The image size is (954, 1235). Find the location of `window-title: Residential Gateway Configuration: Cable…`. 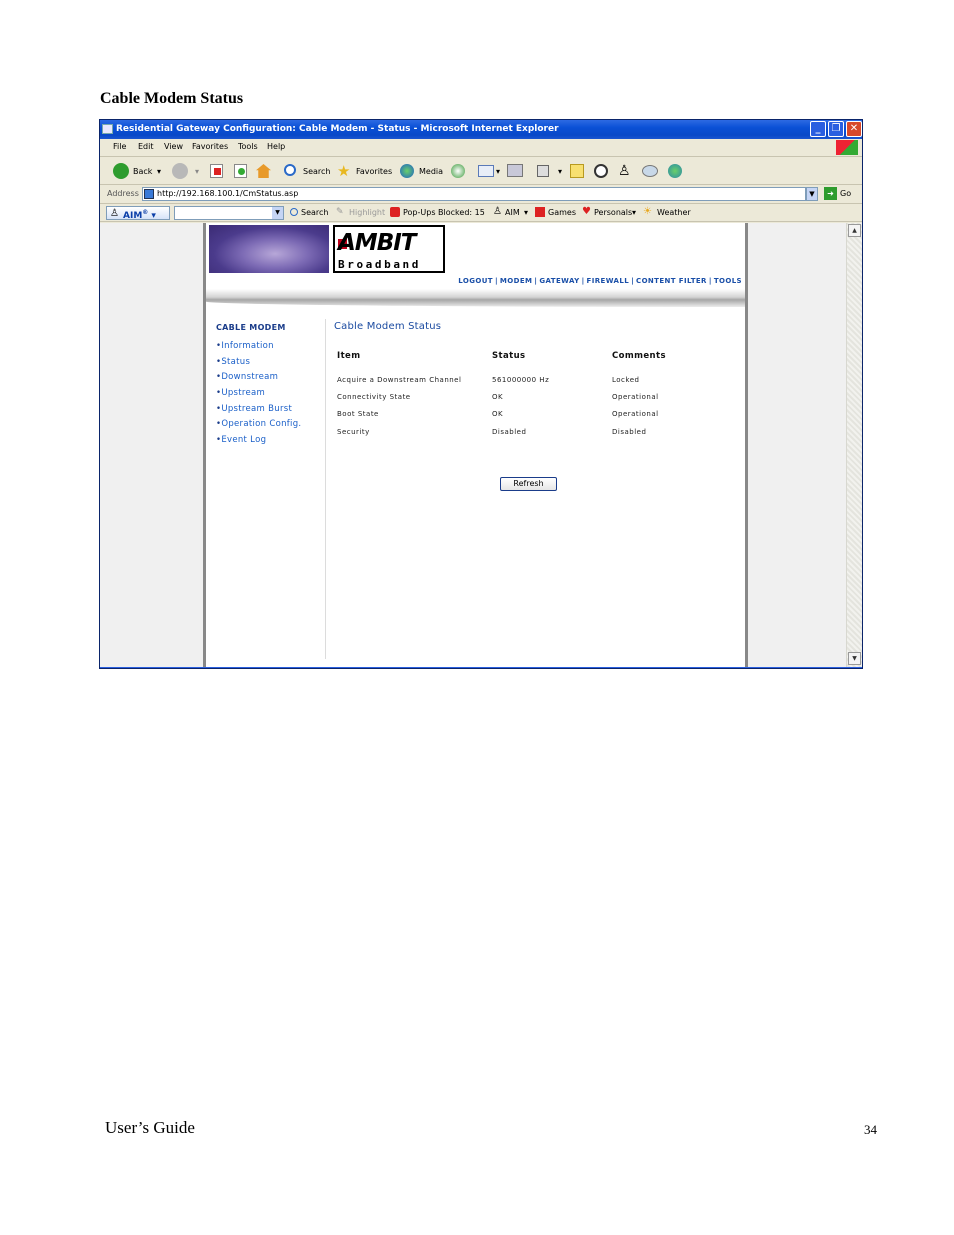

window-title: Residential Gateway Configuration: Cable… is located at coordinates (337, 129).